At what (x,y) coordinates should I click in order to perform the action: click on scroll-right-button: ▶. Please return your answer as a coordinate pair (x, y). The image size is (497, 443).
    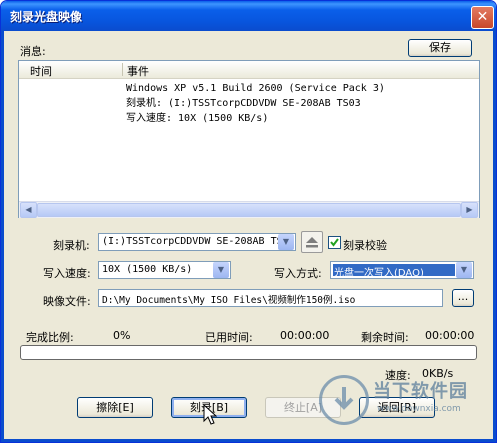
    Looking at the image, I should click on (469, 210).